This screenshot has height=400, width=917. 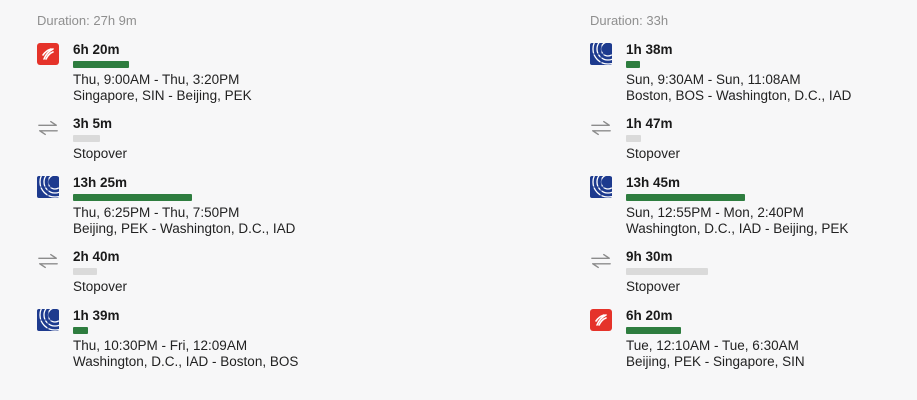 What do you see at coordinates (653, 182) in the screenshot?
I see `segment-duration: 13h 45m` at bounding box center [653, 182].